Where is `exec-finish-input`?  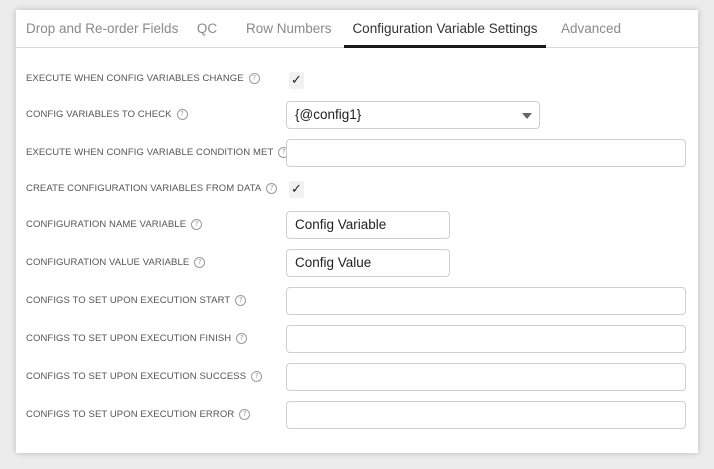 exec-finish-input is located at coordinates (486, 339).